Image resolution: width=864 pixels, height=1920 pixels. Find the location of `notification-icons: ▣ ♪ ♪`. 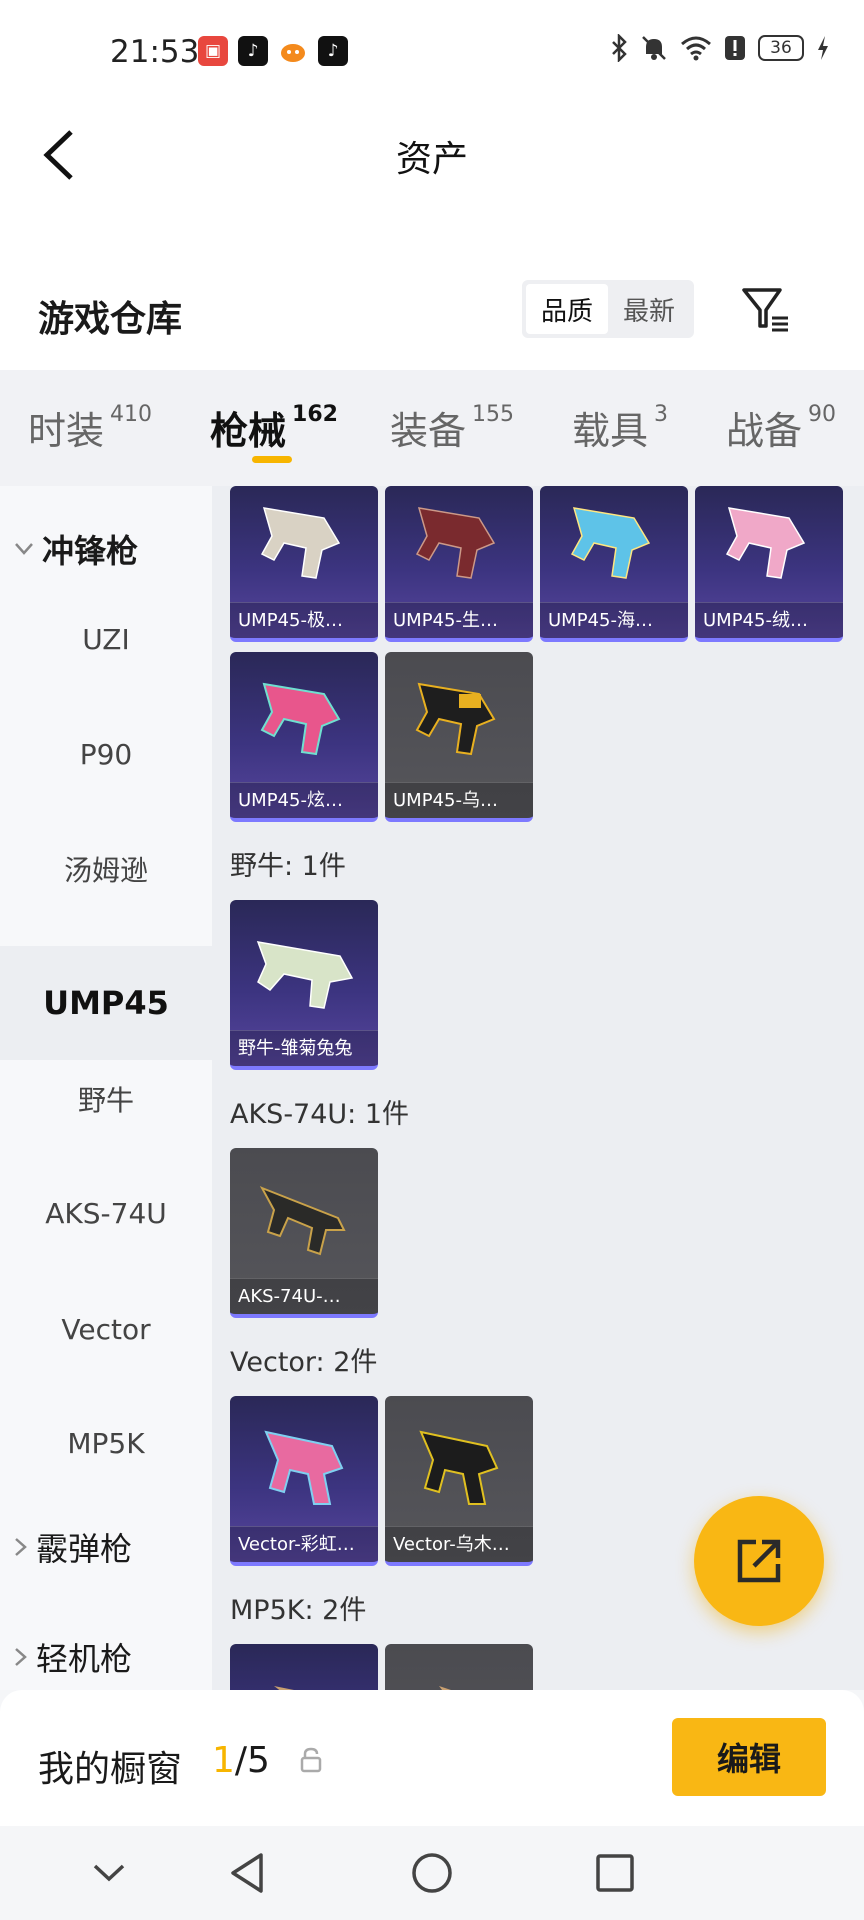

notification-icons: ▣ ♪ ♪ is located at coordinates (273, 51).